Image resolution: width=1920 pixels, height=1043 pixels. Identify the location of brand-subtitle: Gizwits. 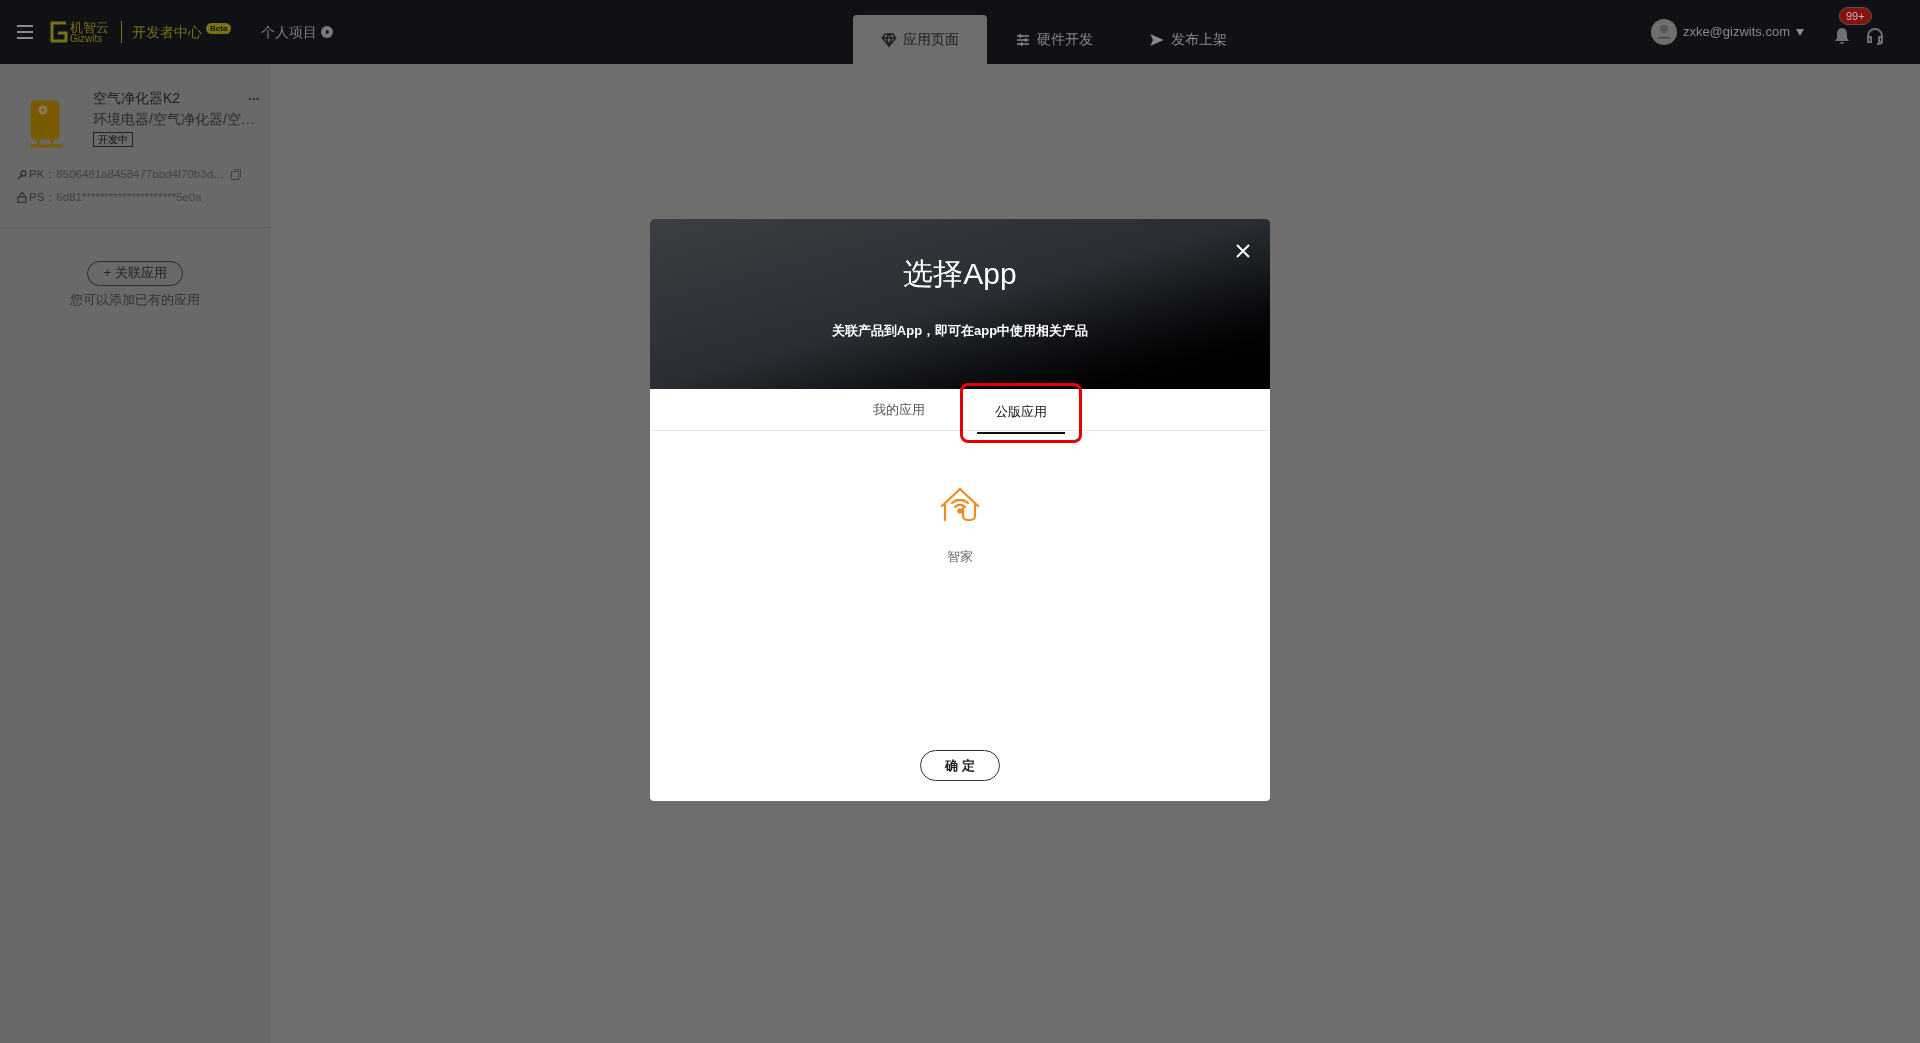
(86, 38).